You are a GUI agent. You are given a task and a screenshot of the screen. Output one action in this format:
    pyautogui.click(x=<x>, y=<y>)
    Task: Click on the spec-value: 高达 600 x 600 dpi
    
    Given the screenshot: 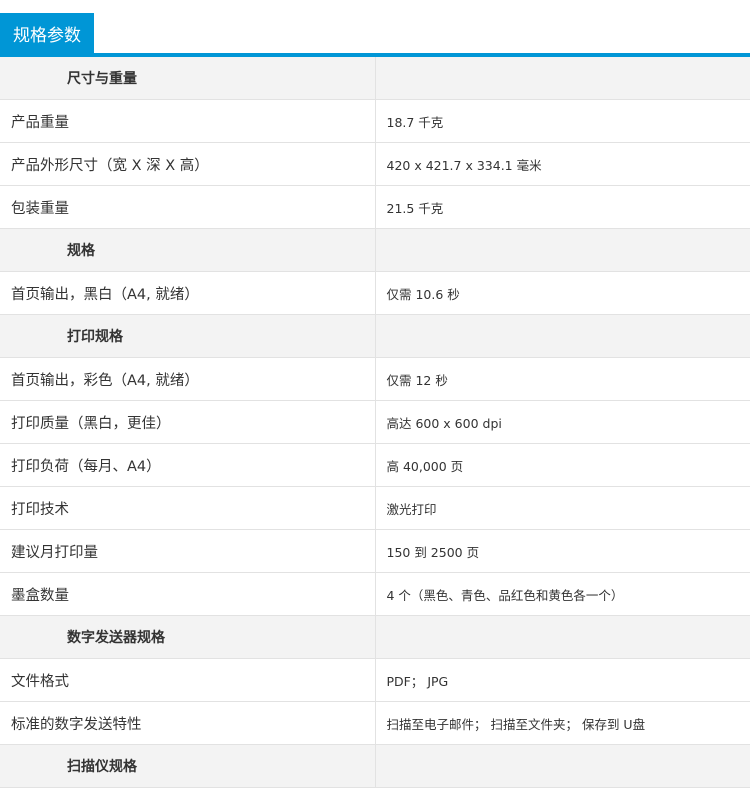 What is the action you would take?
    pyautogui.click(x=562, y=422)
    